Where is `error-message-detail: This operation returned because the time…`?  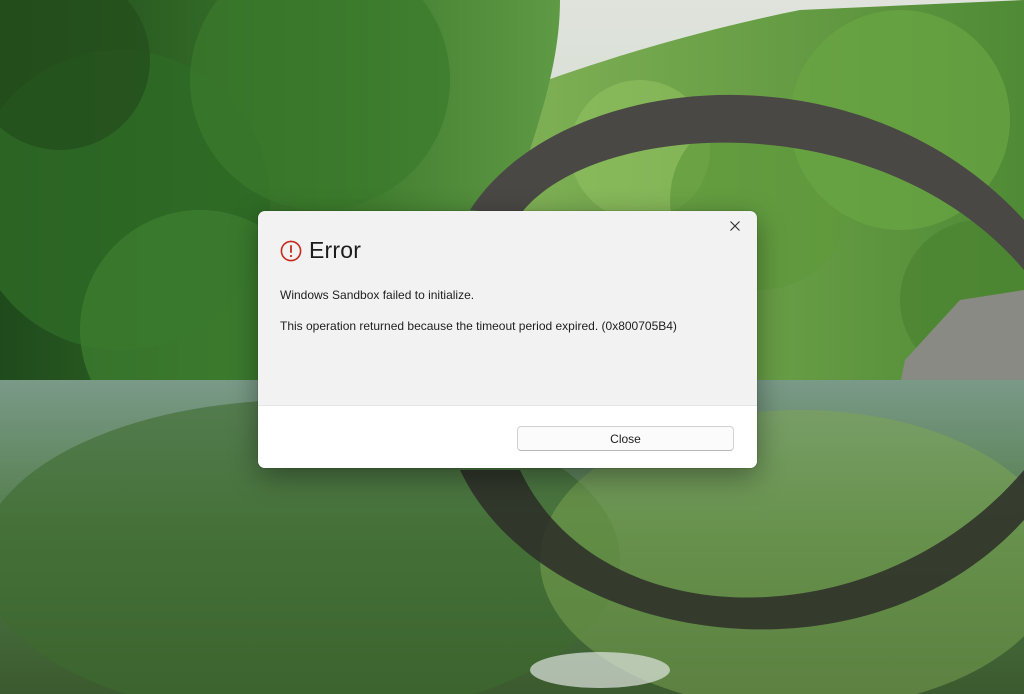
error-message-detail: This operation returned because the time… is located at coordinates (478, 326).